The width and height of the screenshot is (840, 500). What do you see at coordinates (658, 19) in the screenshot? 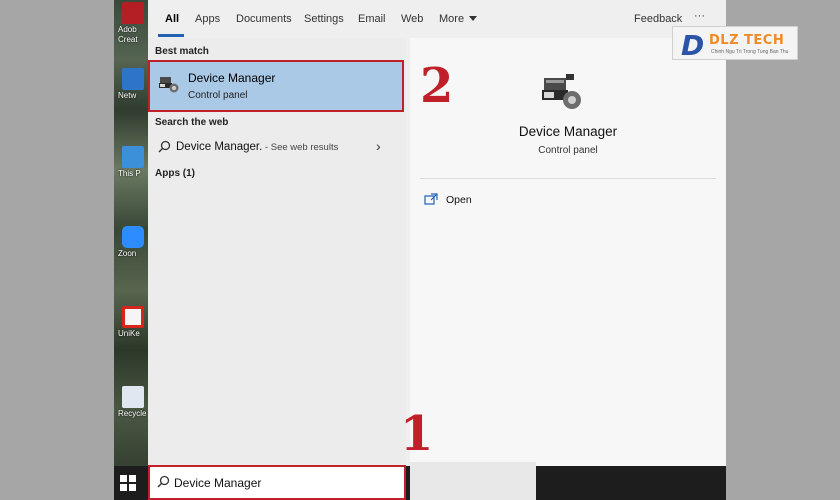
I see `feedback-link: Feedback` at bounding box center [658, 19].